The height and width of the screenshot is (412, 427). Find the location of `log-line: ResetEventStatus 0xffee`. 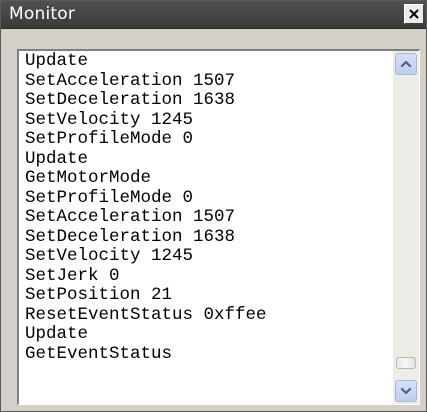

log-line: ResetEventStatus 0xffee is located at coordinates (146, 314).